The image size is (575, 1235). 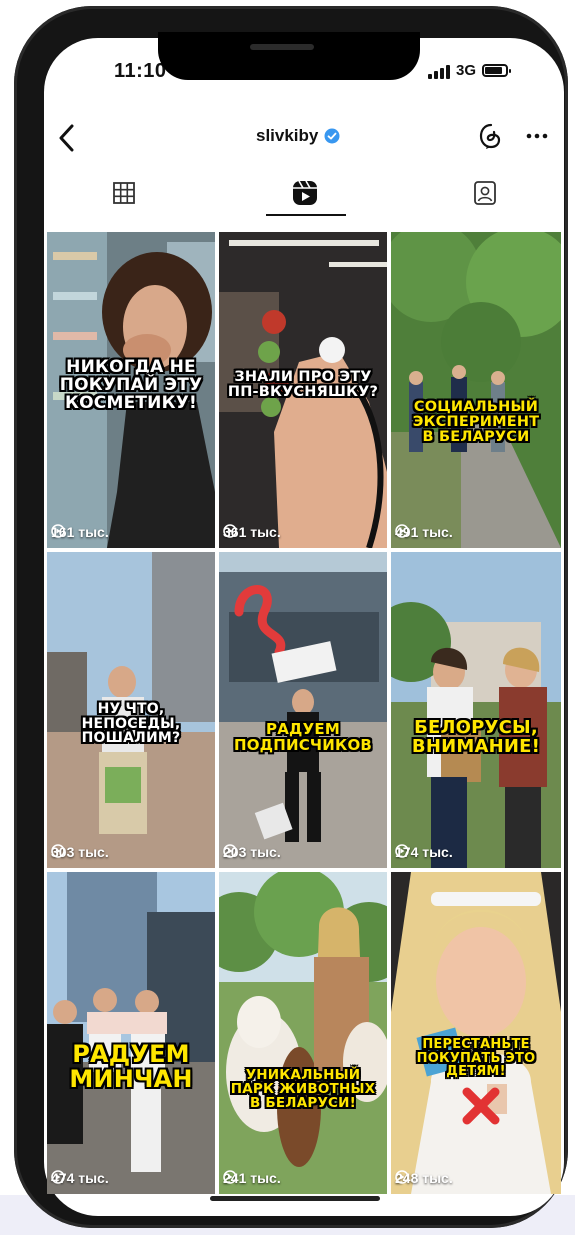 I want to click on reel-views: 241 тыс., so click(x=252, y=1178).